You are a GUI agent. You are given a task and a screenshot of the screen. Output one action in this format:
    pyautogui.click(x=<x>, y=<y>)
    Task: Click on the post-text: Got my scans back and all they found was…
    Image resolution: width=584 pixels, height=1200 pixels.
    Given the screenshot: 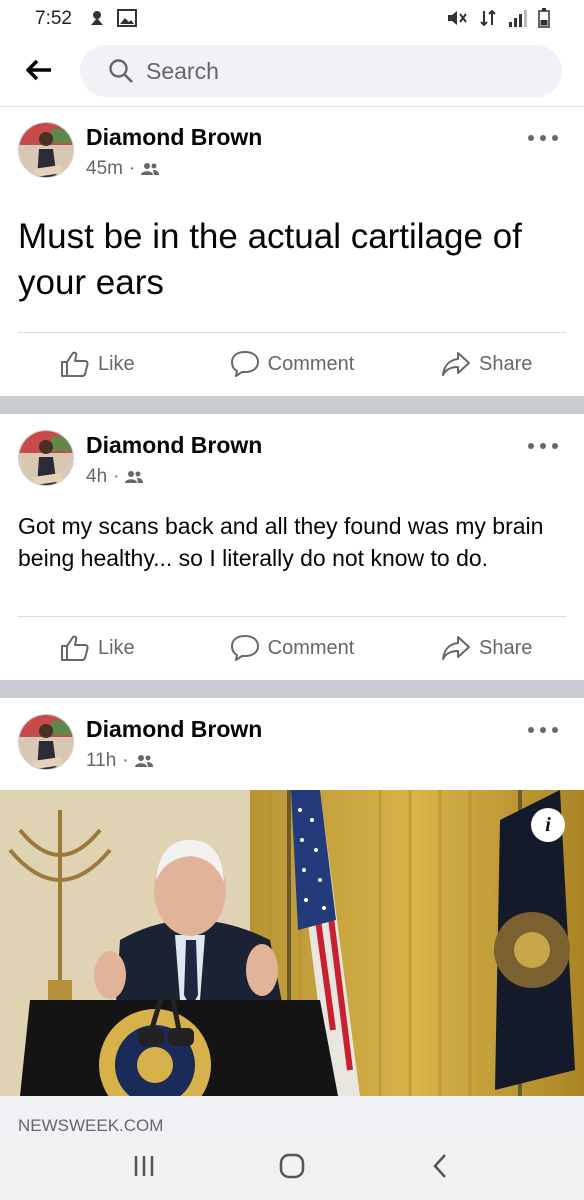 What is the action you would take?
    pyautogui.click(x=281, y=542)
    